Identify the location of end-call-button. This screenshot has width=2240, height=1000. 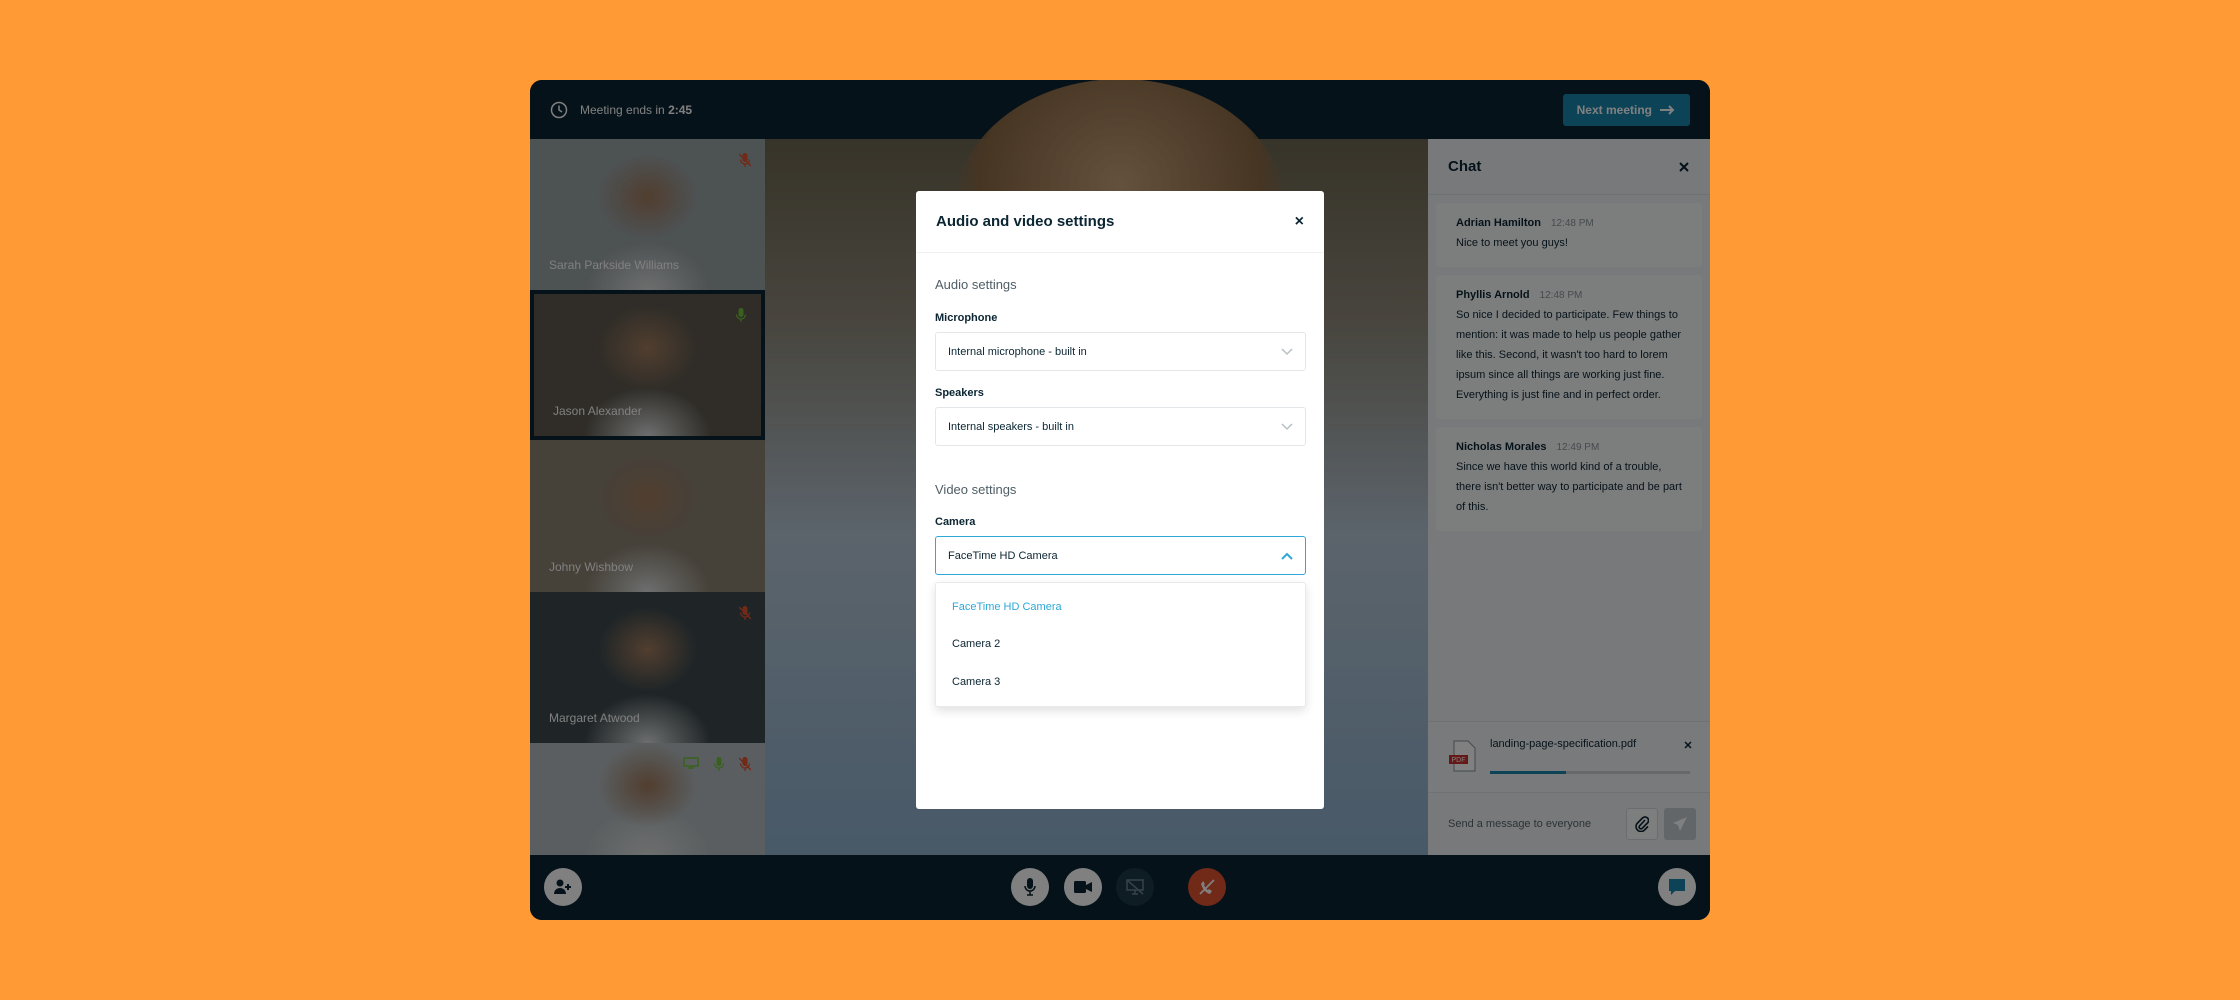
(1207, 887).